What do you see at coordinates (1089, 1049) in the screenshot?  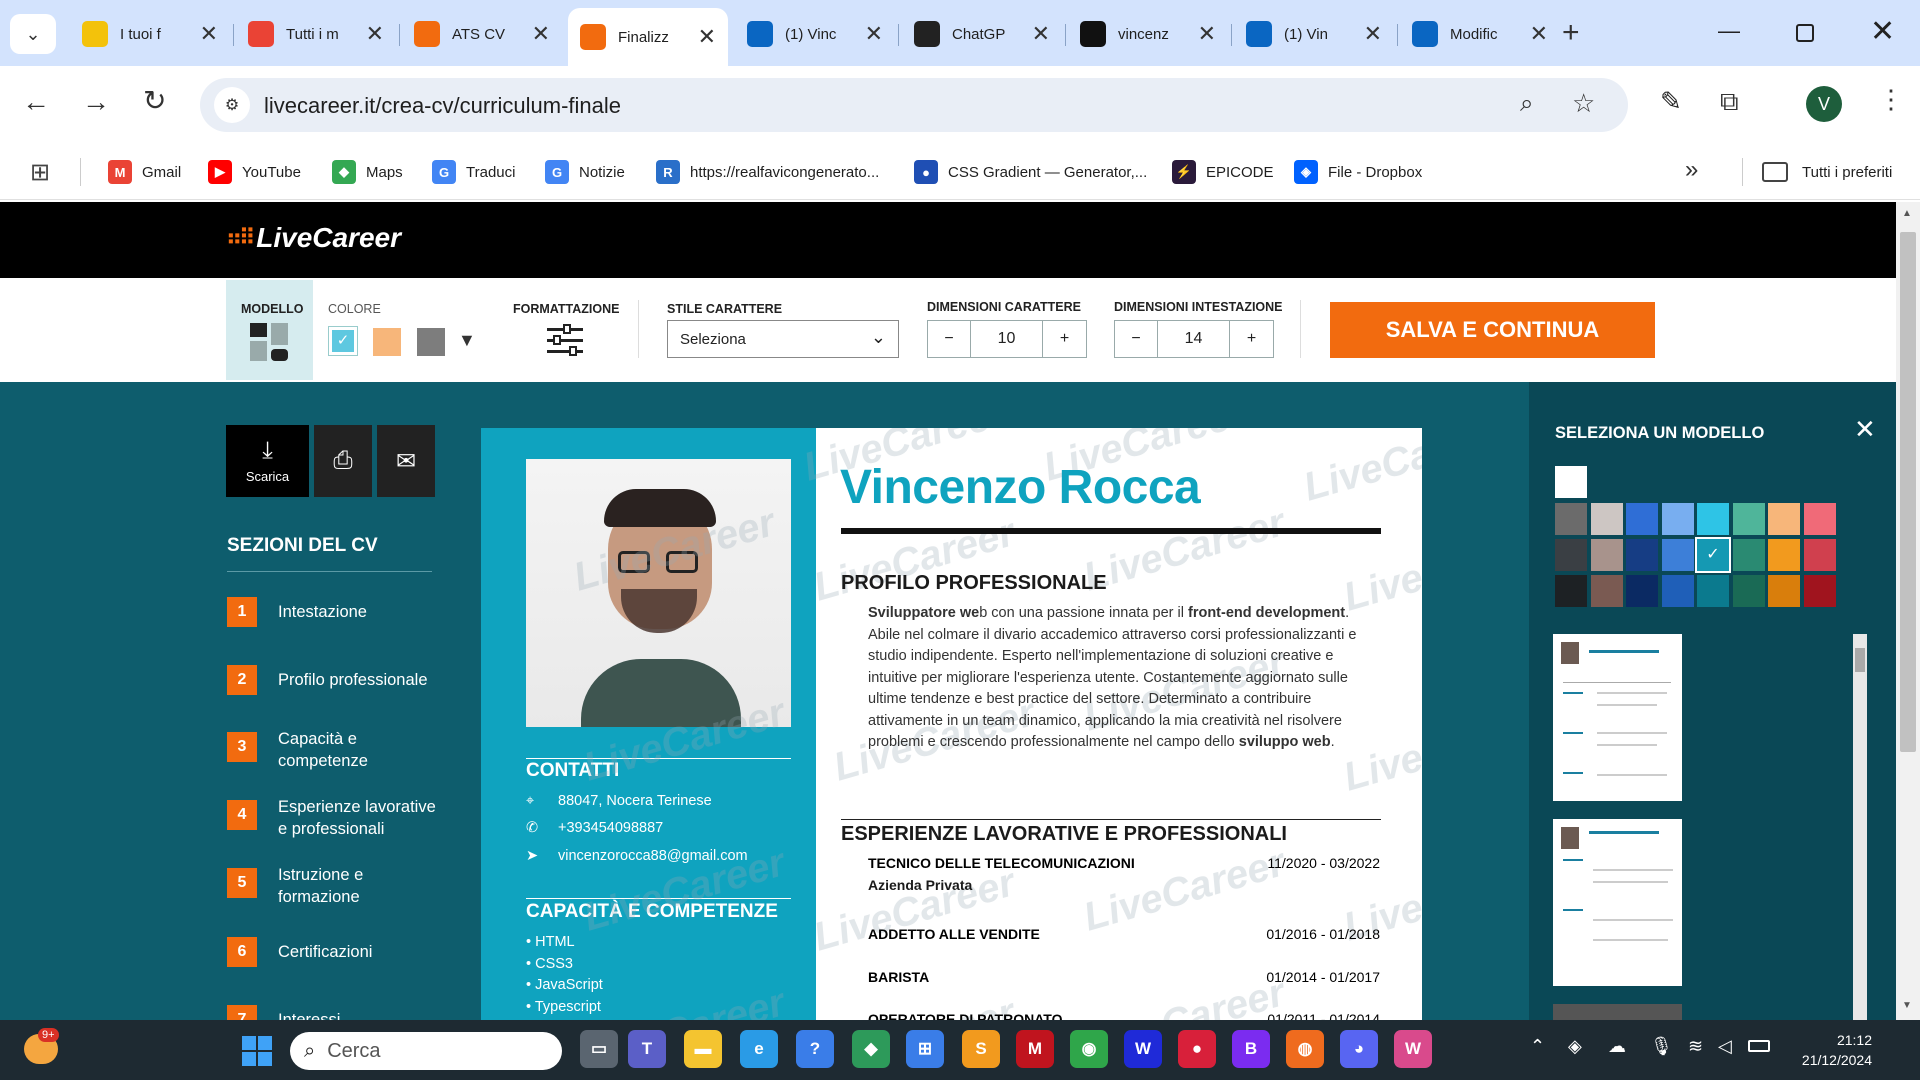 I see `chrome-icon: ◉` at bounding box center [1089, 1049].